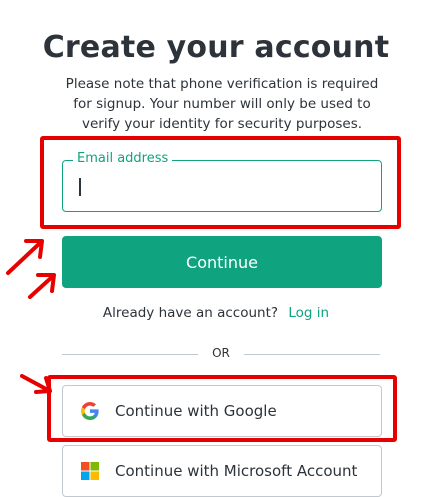 The height and width of the screenshot is (497, 432). Describe the element at coordinates (312, 354) in the screenshot. I see `divider-right` at that location.